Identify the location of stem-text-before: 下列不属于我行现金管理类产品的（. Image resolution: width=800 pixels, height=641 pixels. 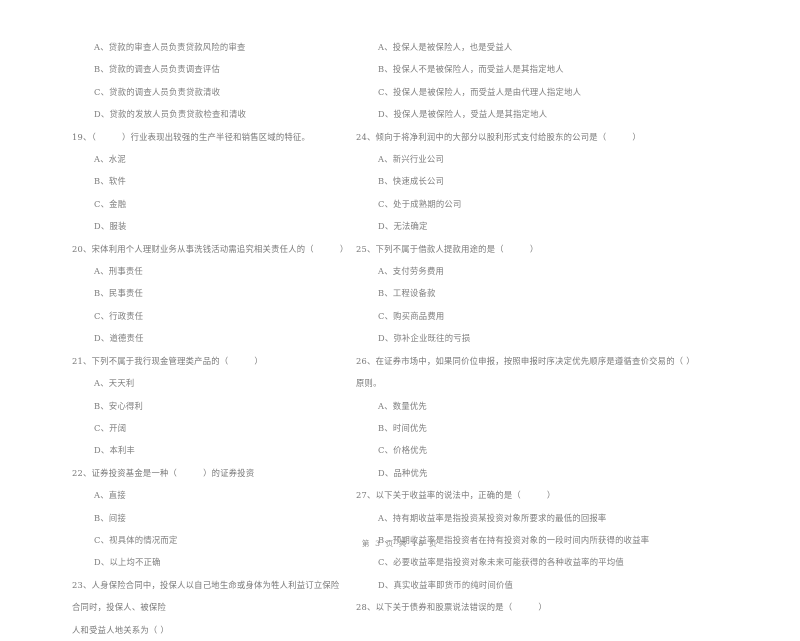
(160, 360).